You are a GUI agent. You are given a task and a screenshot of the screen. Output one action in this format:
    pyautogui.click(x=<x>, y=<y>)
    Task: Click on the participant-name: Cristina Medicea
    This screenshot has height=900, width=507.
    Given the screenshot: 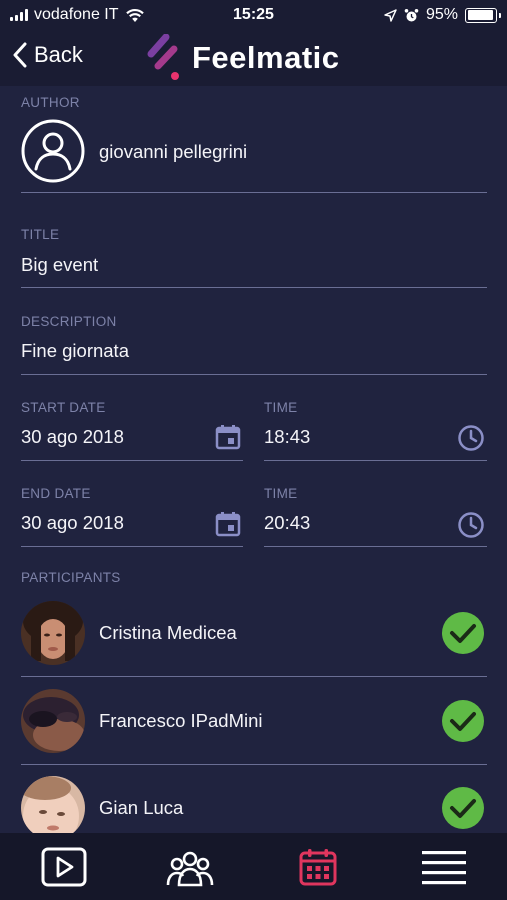 What is the action you would take?
    pyautogui.click(x=168, y=632)
    